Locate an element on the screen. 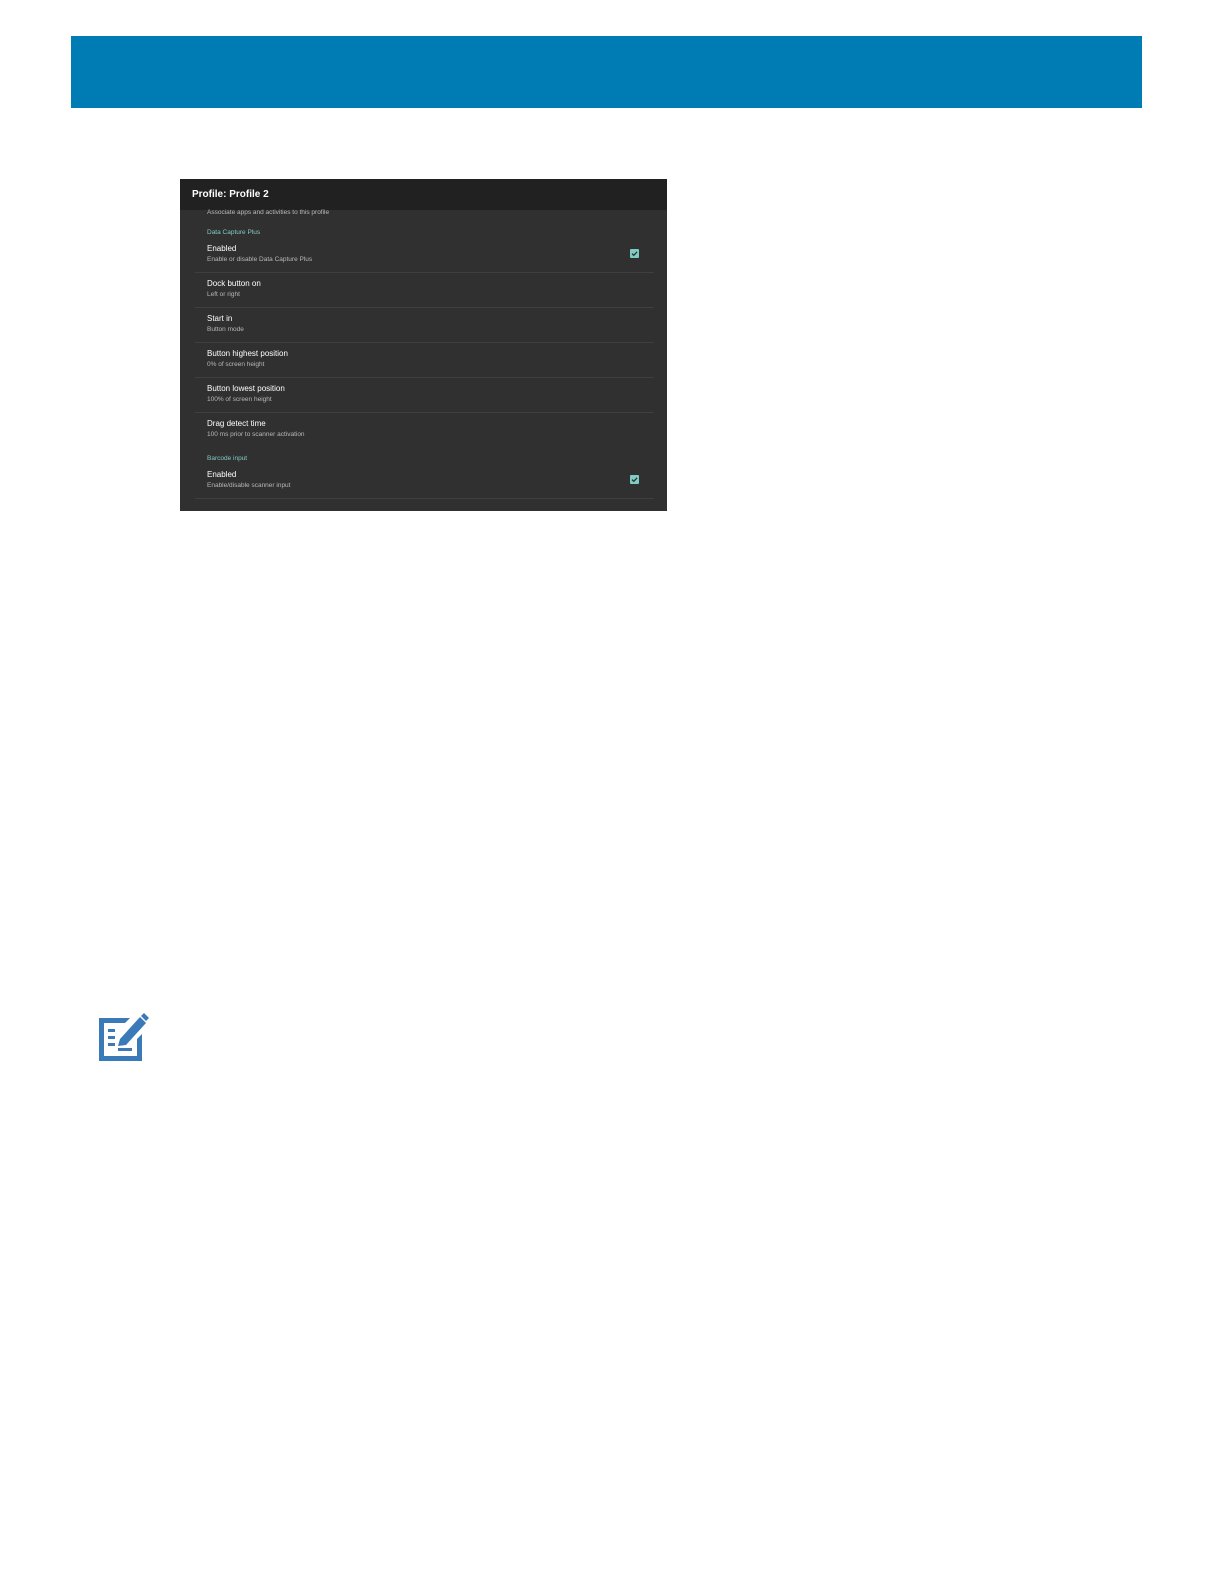  pref-title: Button highest position is located at coordinates (247, 353).